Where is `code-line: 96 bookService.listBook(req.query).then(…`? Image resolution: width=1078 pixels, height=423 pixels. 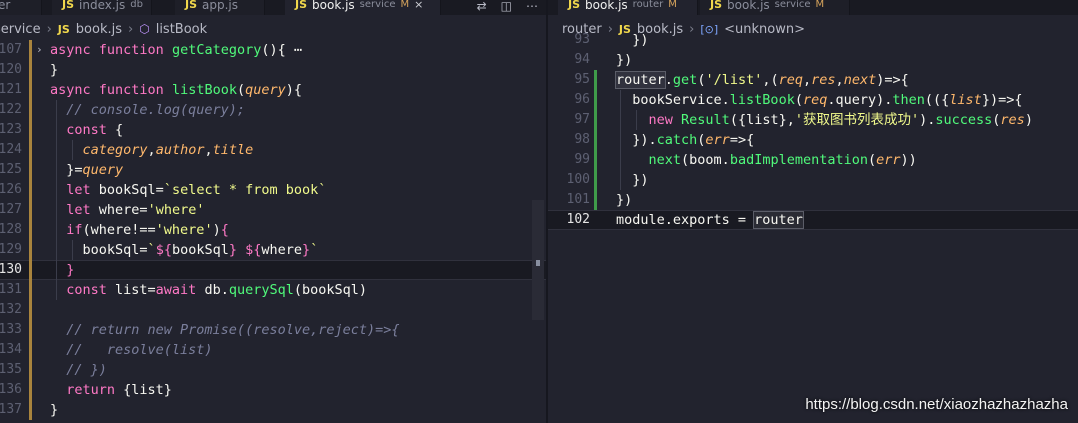 code-line: 96 bookService.listBook(req.query).then(… is located at coordinates (813, 100).